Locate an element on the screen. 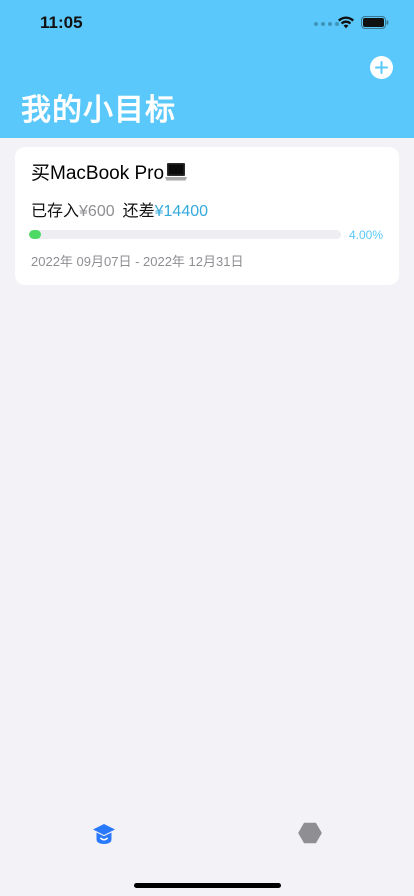  saved-label: 已存入 is located at coordinates (55, 211).